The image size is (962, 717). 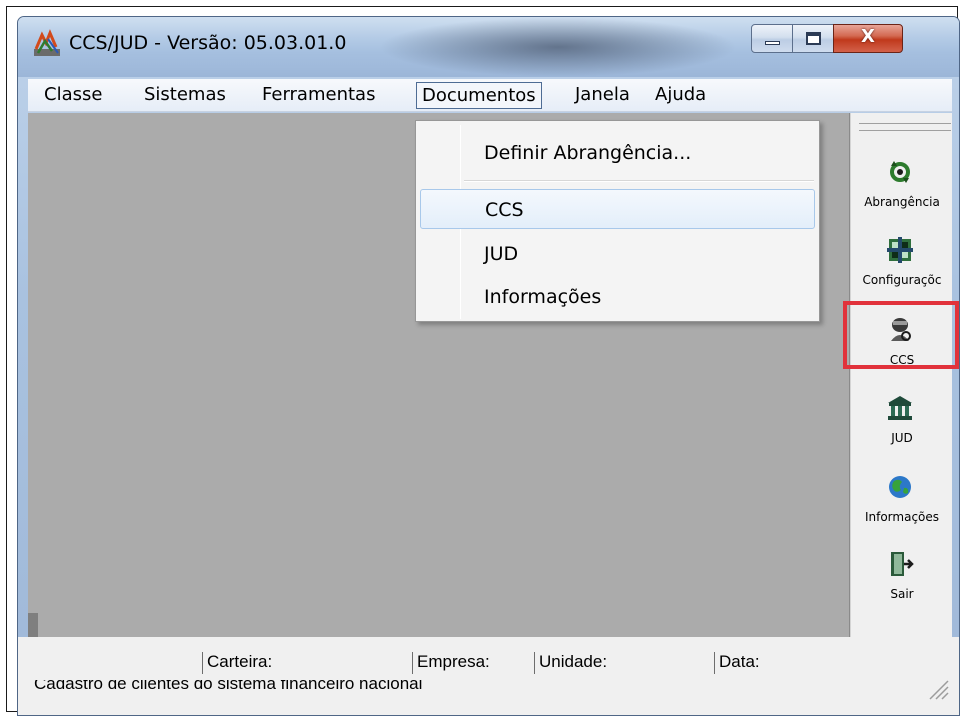 I want to click on globe-icon, so click(x=900, y=487).